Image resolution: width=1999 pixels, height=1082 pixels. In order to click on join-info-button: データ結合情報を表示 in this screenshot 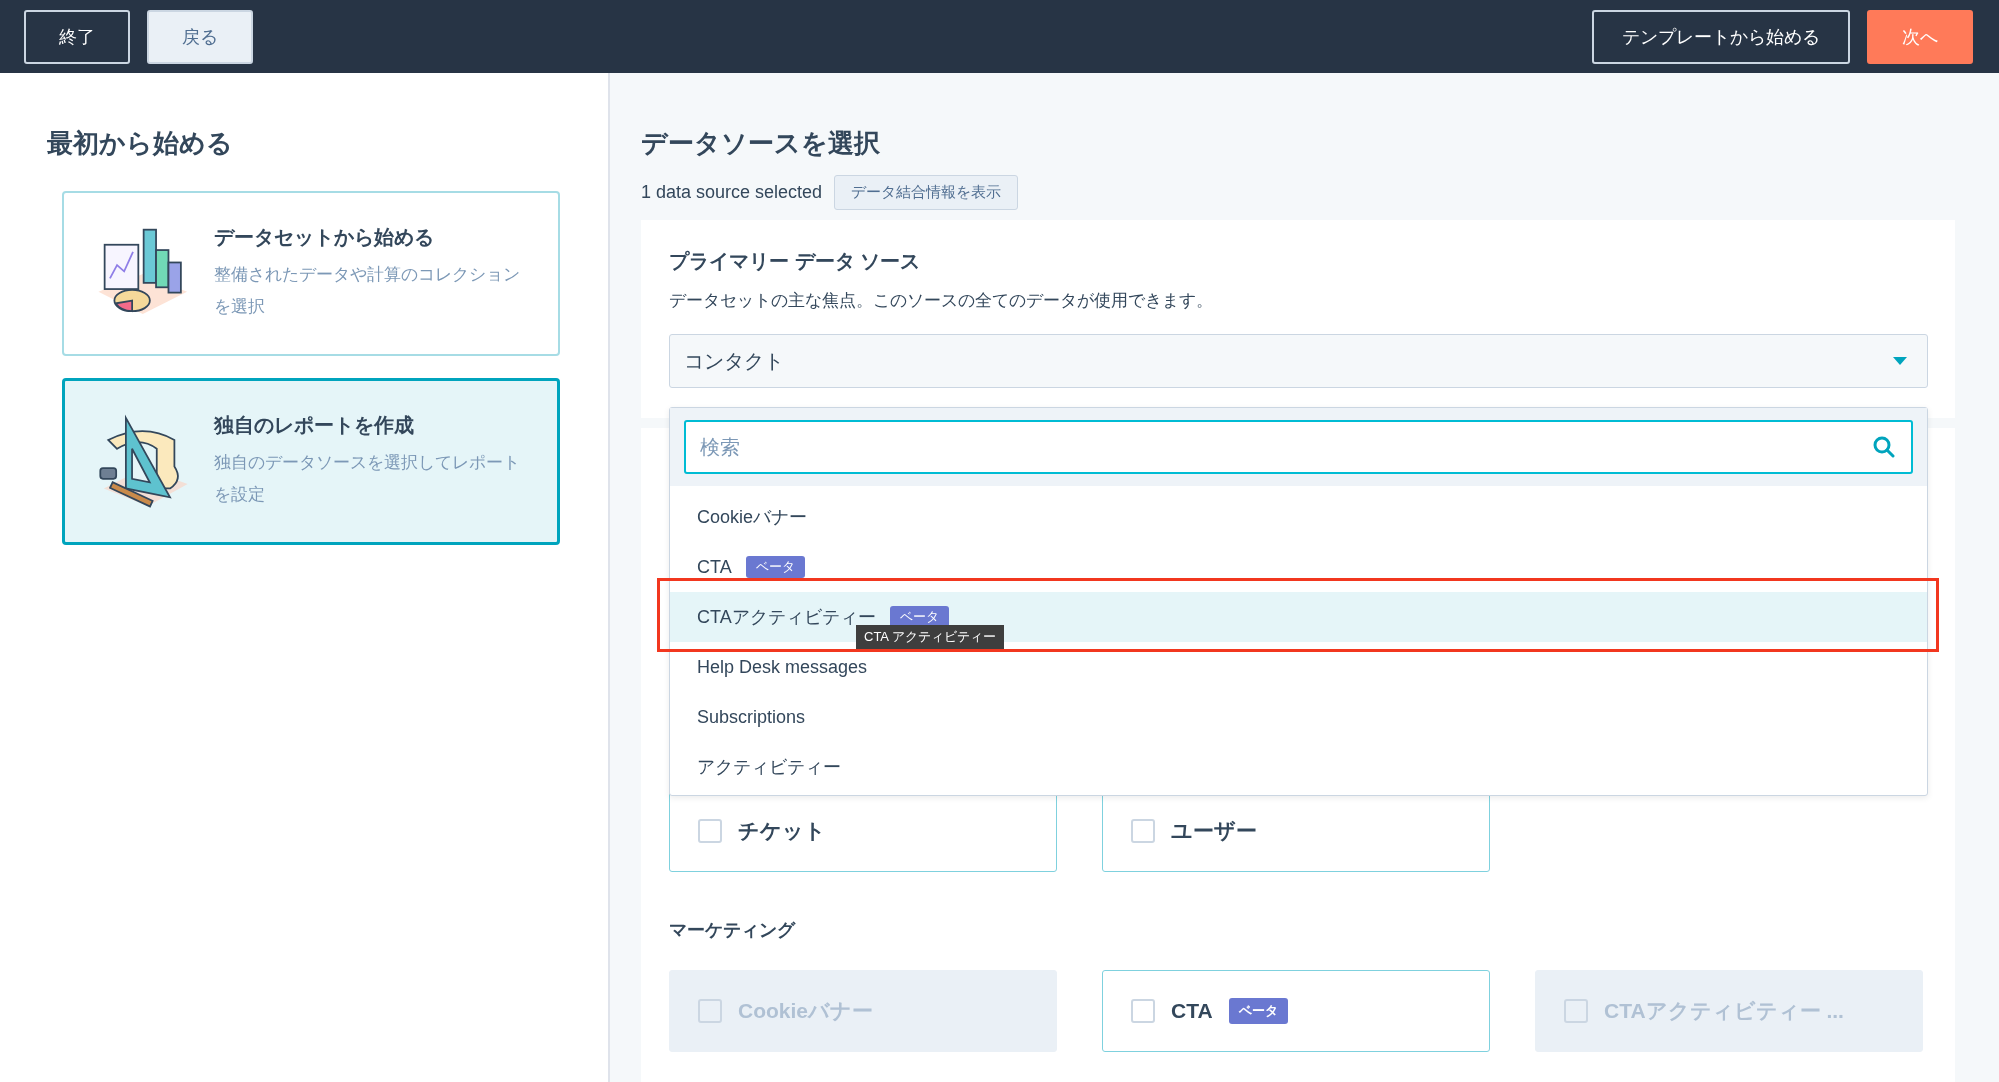, I will do `click(926, 192)`.